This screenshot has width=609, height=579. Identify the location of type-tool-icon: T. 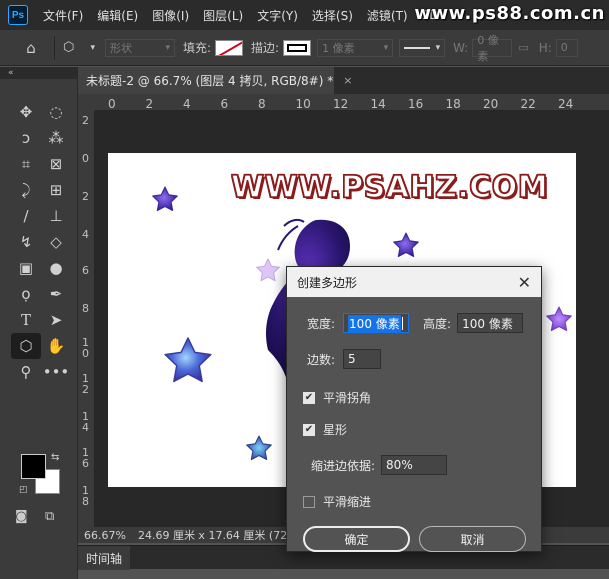
(26, 320).